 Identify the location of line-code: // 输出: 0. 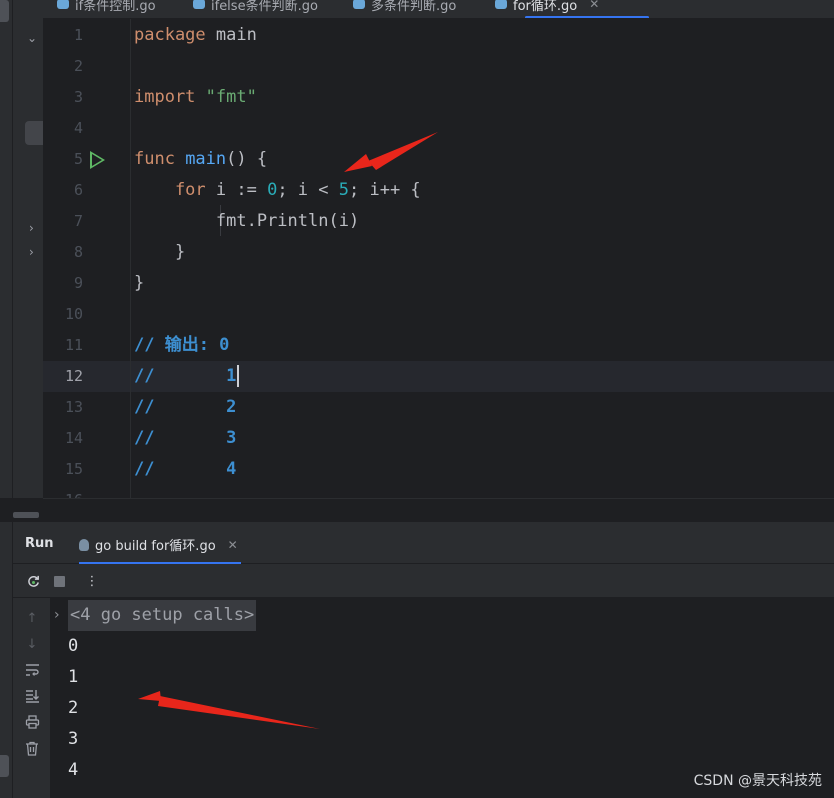
(182, 345).